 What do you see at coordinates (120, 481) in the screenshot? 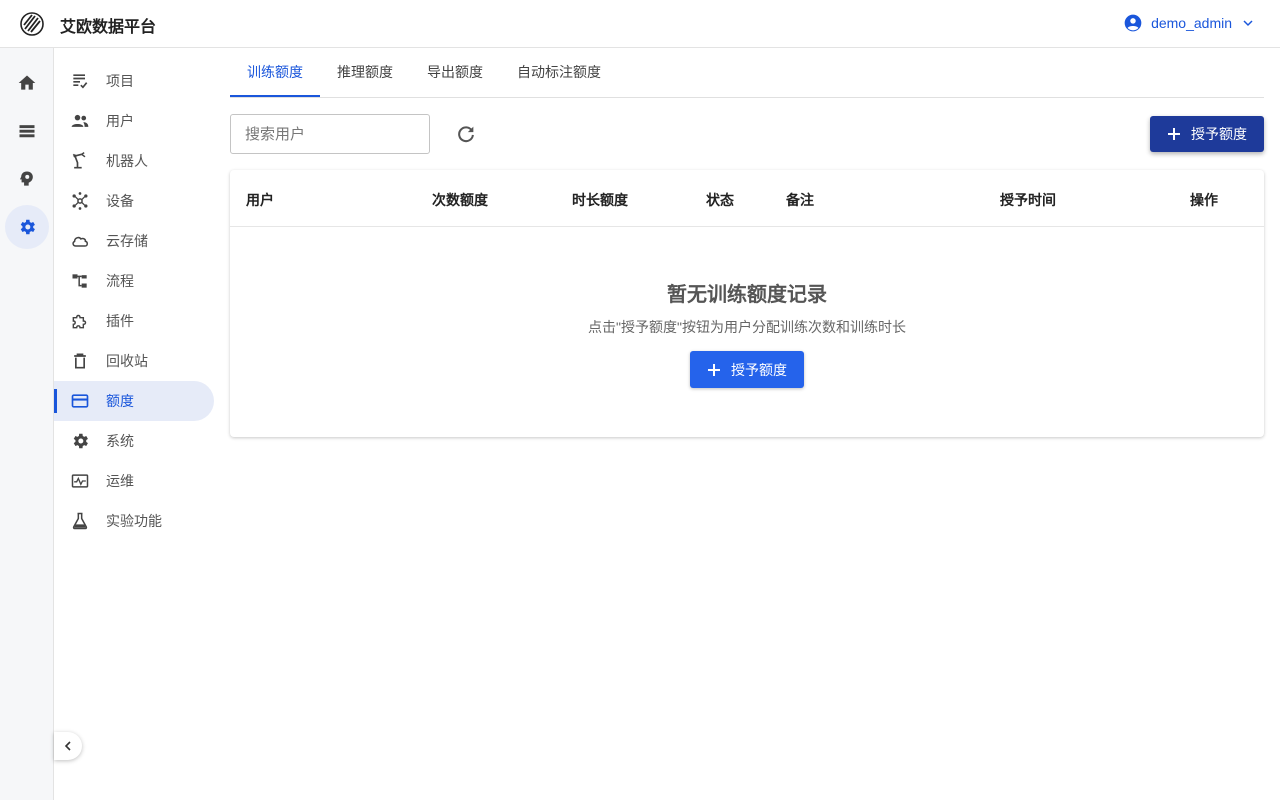
I see `sidebar-item-label: 运维` at bounding box center [120, 481].